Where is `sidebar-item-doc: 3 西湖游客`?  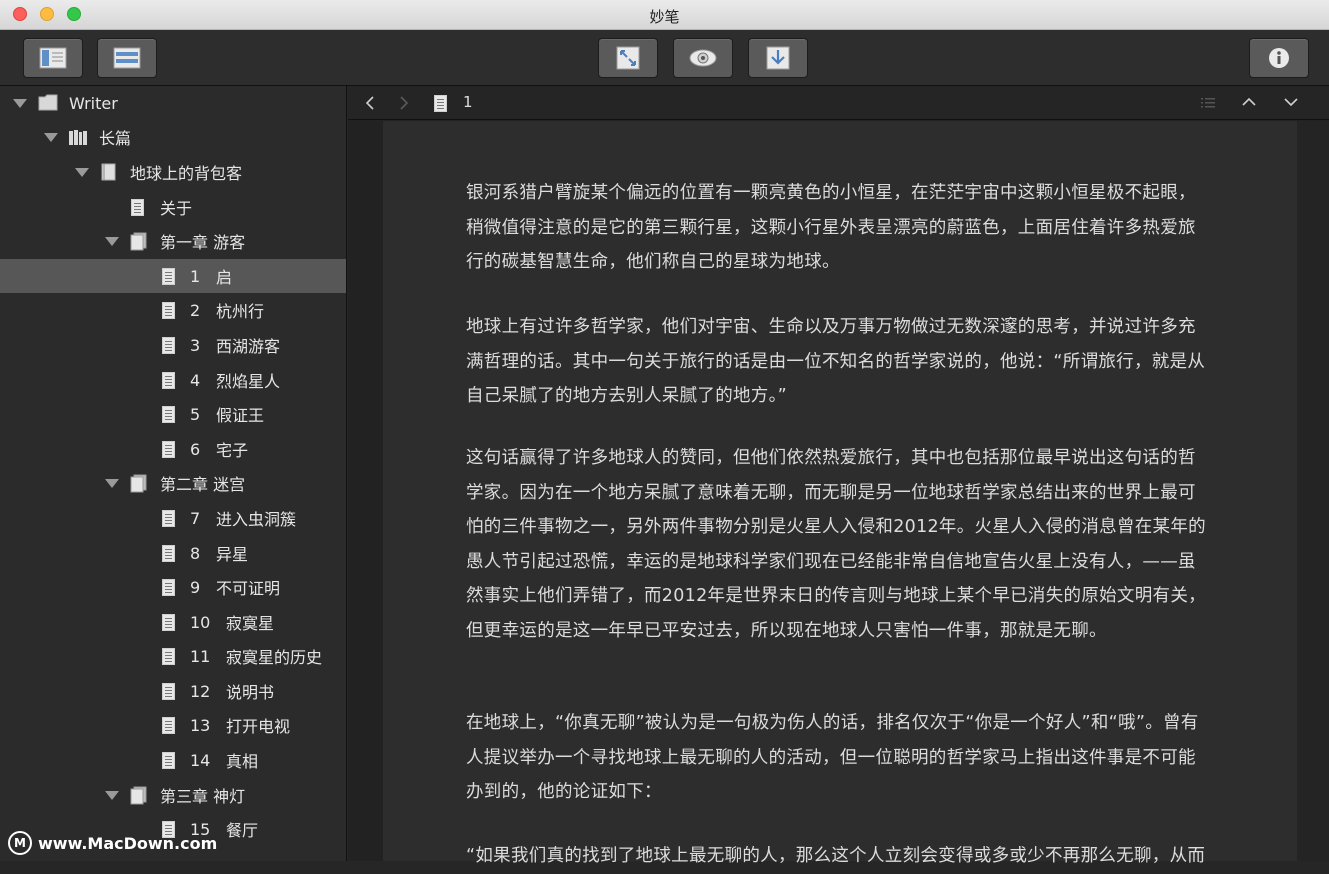
sidebar-item-doc: 3 西湖游客 is located at coordinates (173, 345).